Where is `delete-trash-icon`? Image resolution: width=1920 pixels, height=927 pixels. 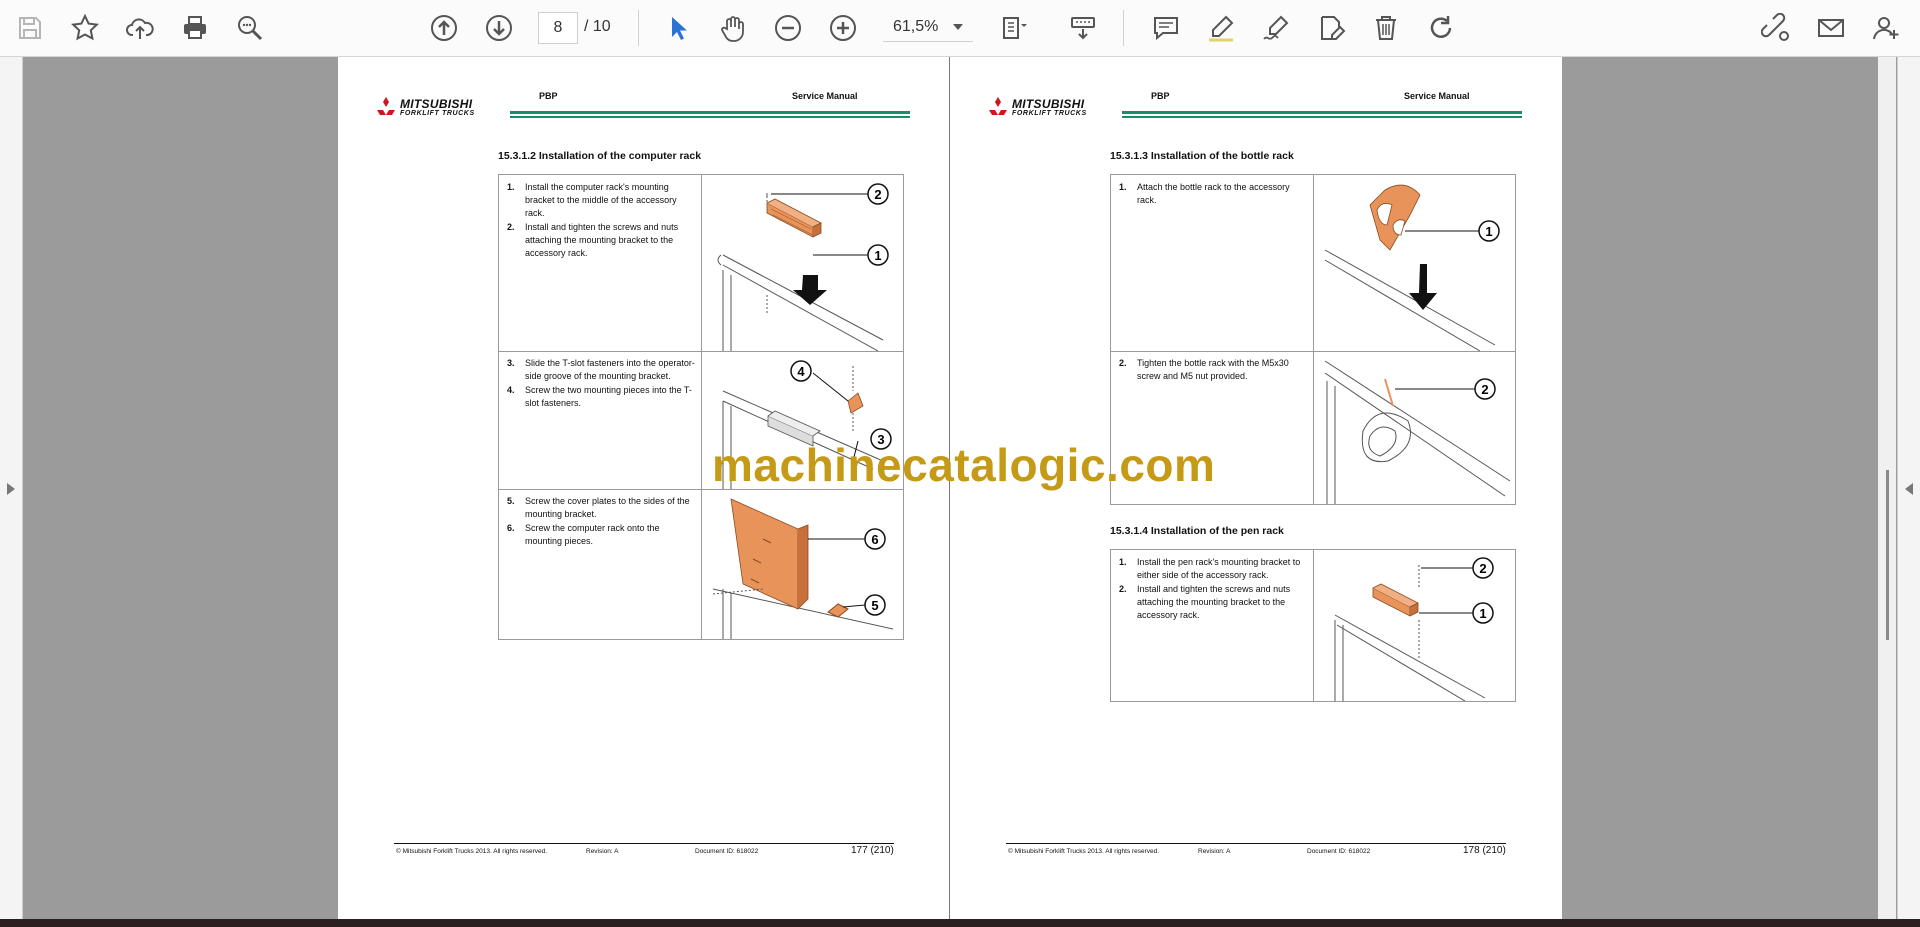
delete-trash-icon is located at coordinates (1386, 28).